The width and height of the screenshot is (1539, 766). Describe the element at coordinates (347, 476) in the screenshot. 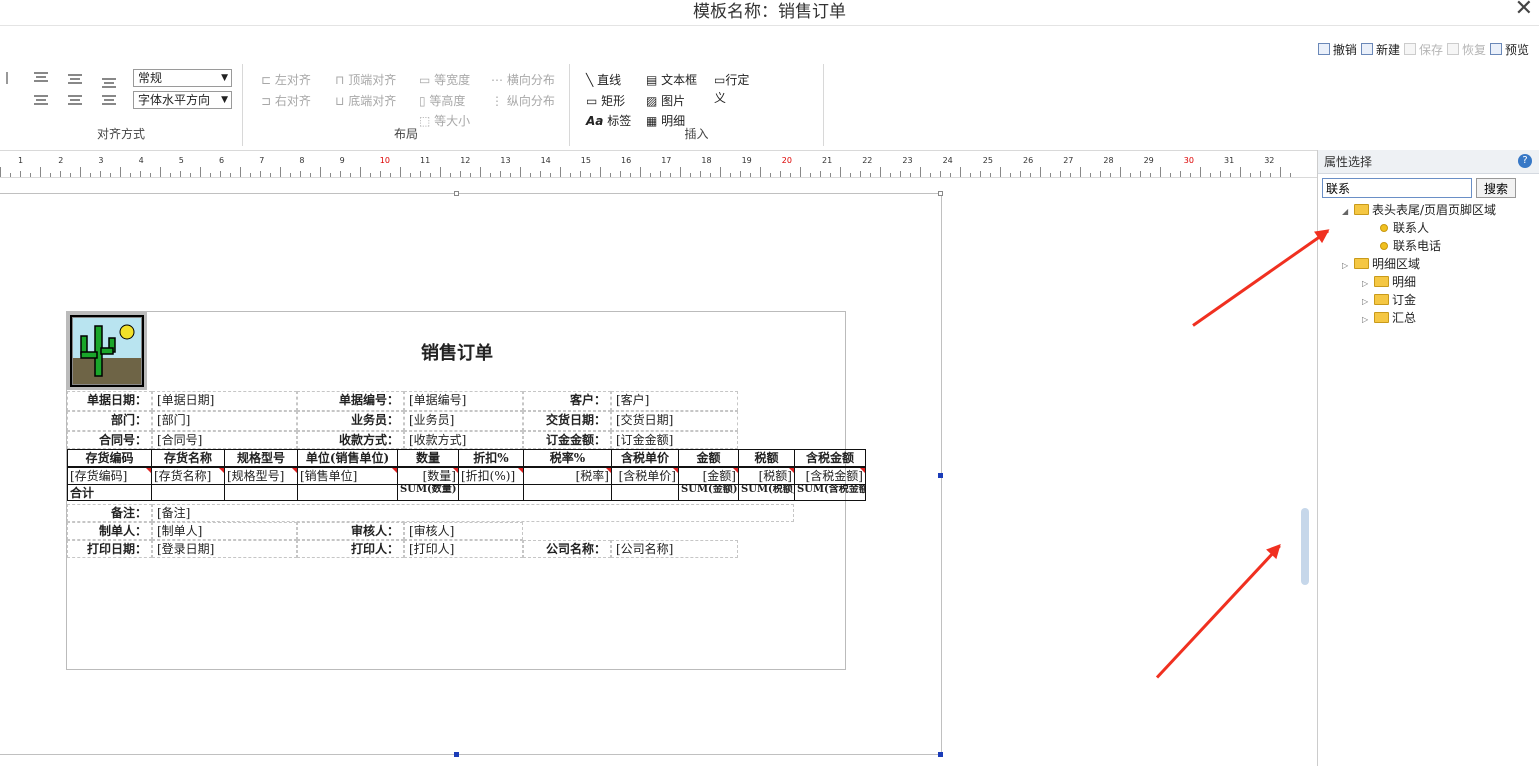

I see `detail-cell: [销售单位]` at that location.